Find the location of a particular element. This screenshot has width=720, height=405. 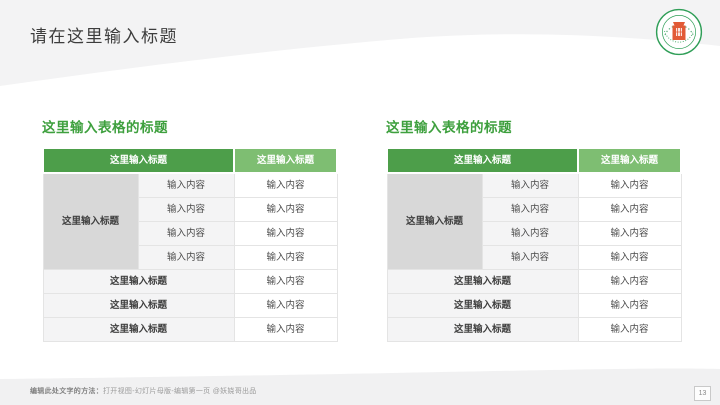

slide-title-placeholder: 请在这里输入标题 is located at coordinates (104, 34).